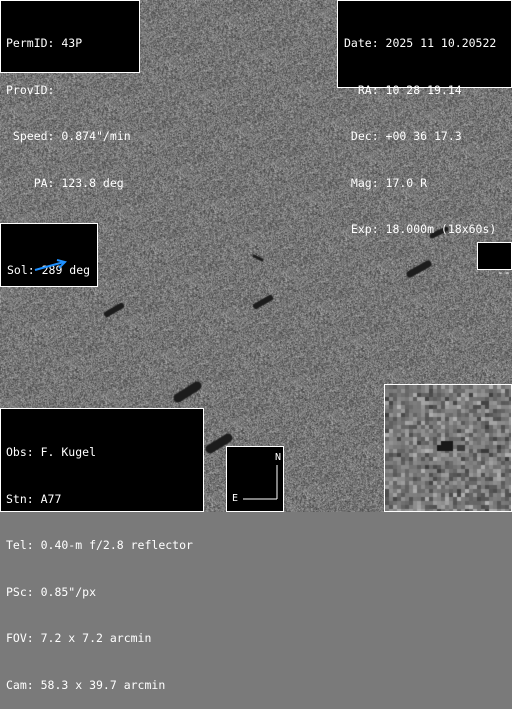 The width and height of the screenshot is (512, 709). Describe the element at coordinates (235, 498) in the screenshot. I see `east-label: E` at that location.